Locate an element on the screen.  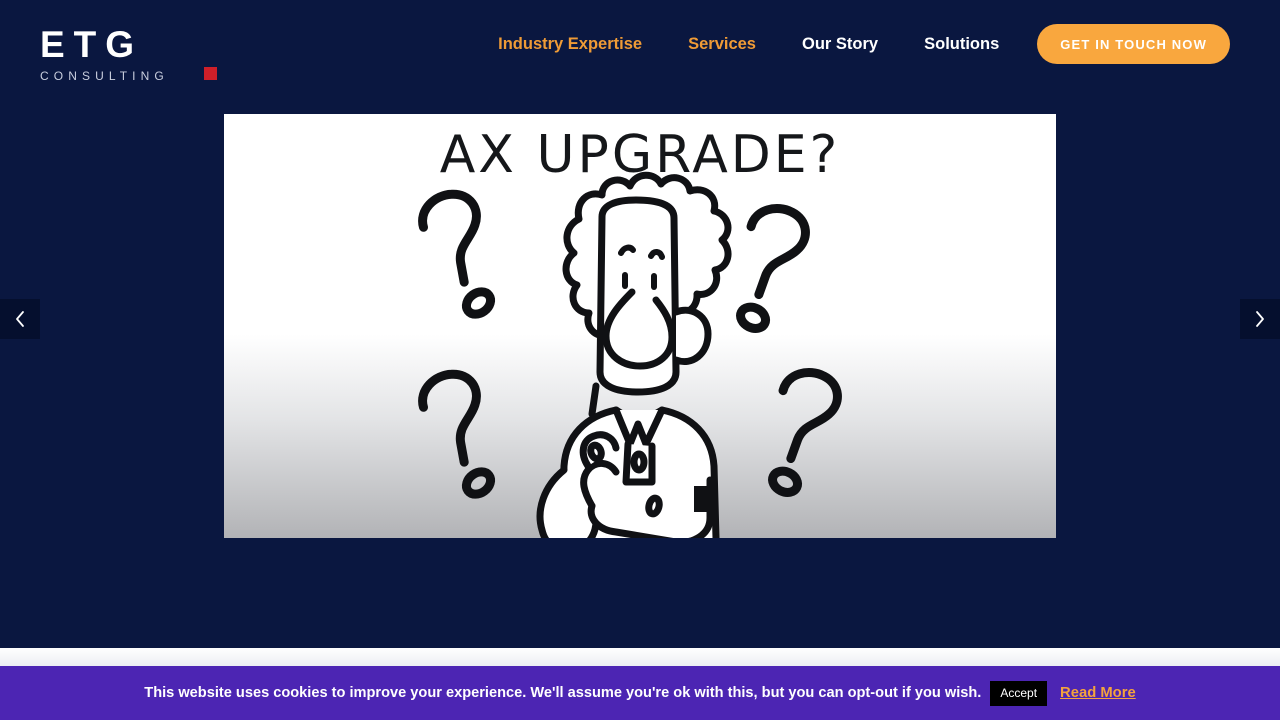
site-logo: ETG CONSULTING is located at coordinates (140, 57).